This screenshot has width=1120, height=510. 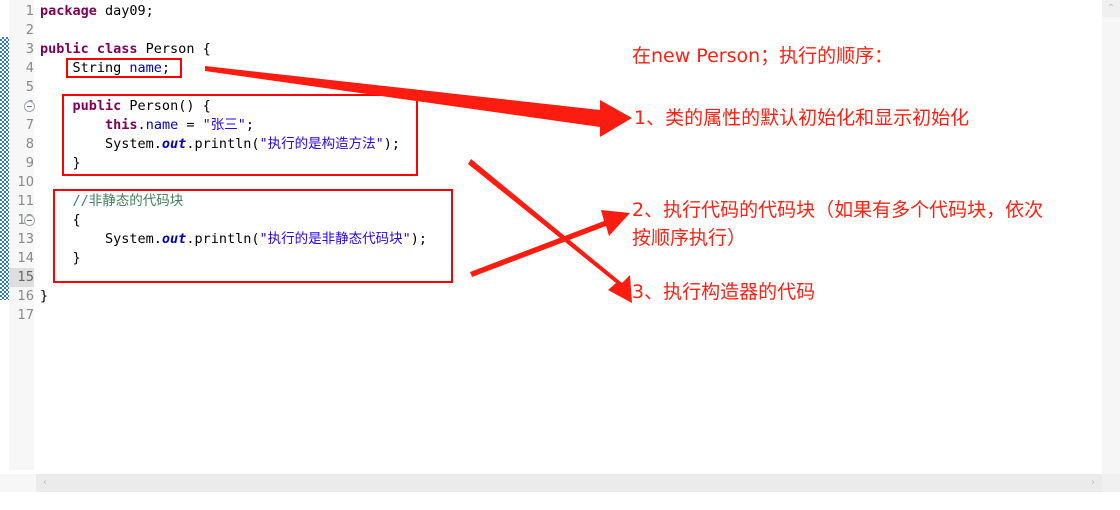 I want to click on annotation-step-3: 3、执行构造器的代码, so click(x=724, y=292).